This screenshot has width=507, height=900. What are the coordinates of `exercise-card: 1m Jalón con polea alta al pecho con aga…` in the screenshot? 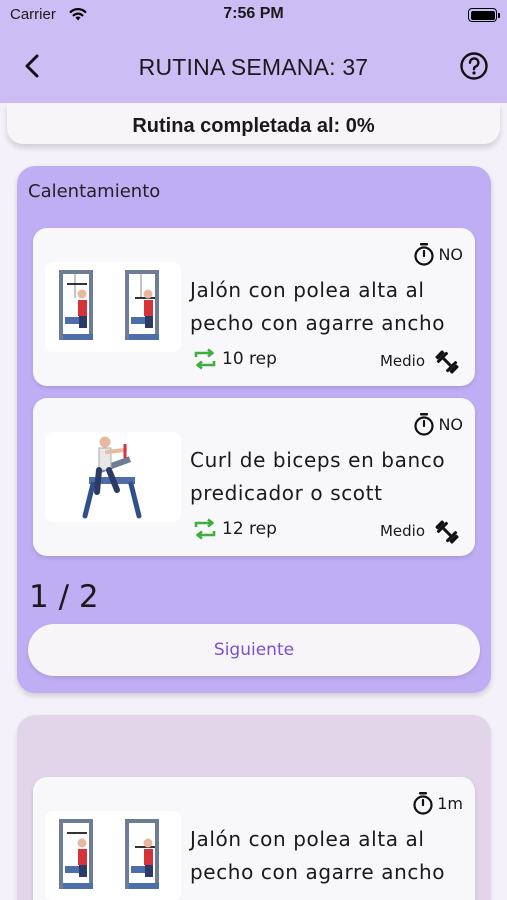 It's located at (254, 838).